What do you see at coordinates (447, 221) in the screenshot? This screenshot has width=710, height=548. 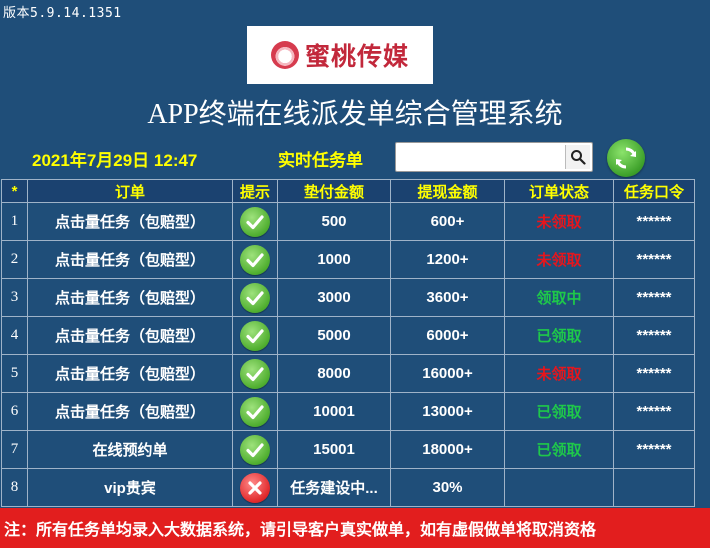 I see `withdraw-amount: 600+` at bounding box center [447, 221].